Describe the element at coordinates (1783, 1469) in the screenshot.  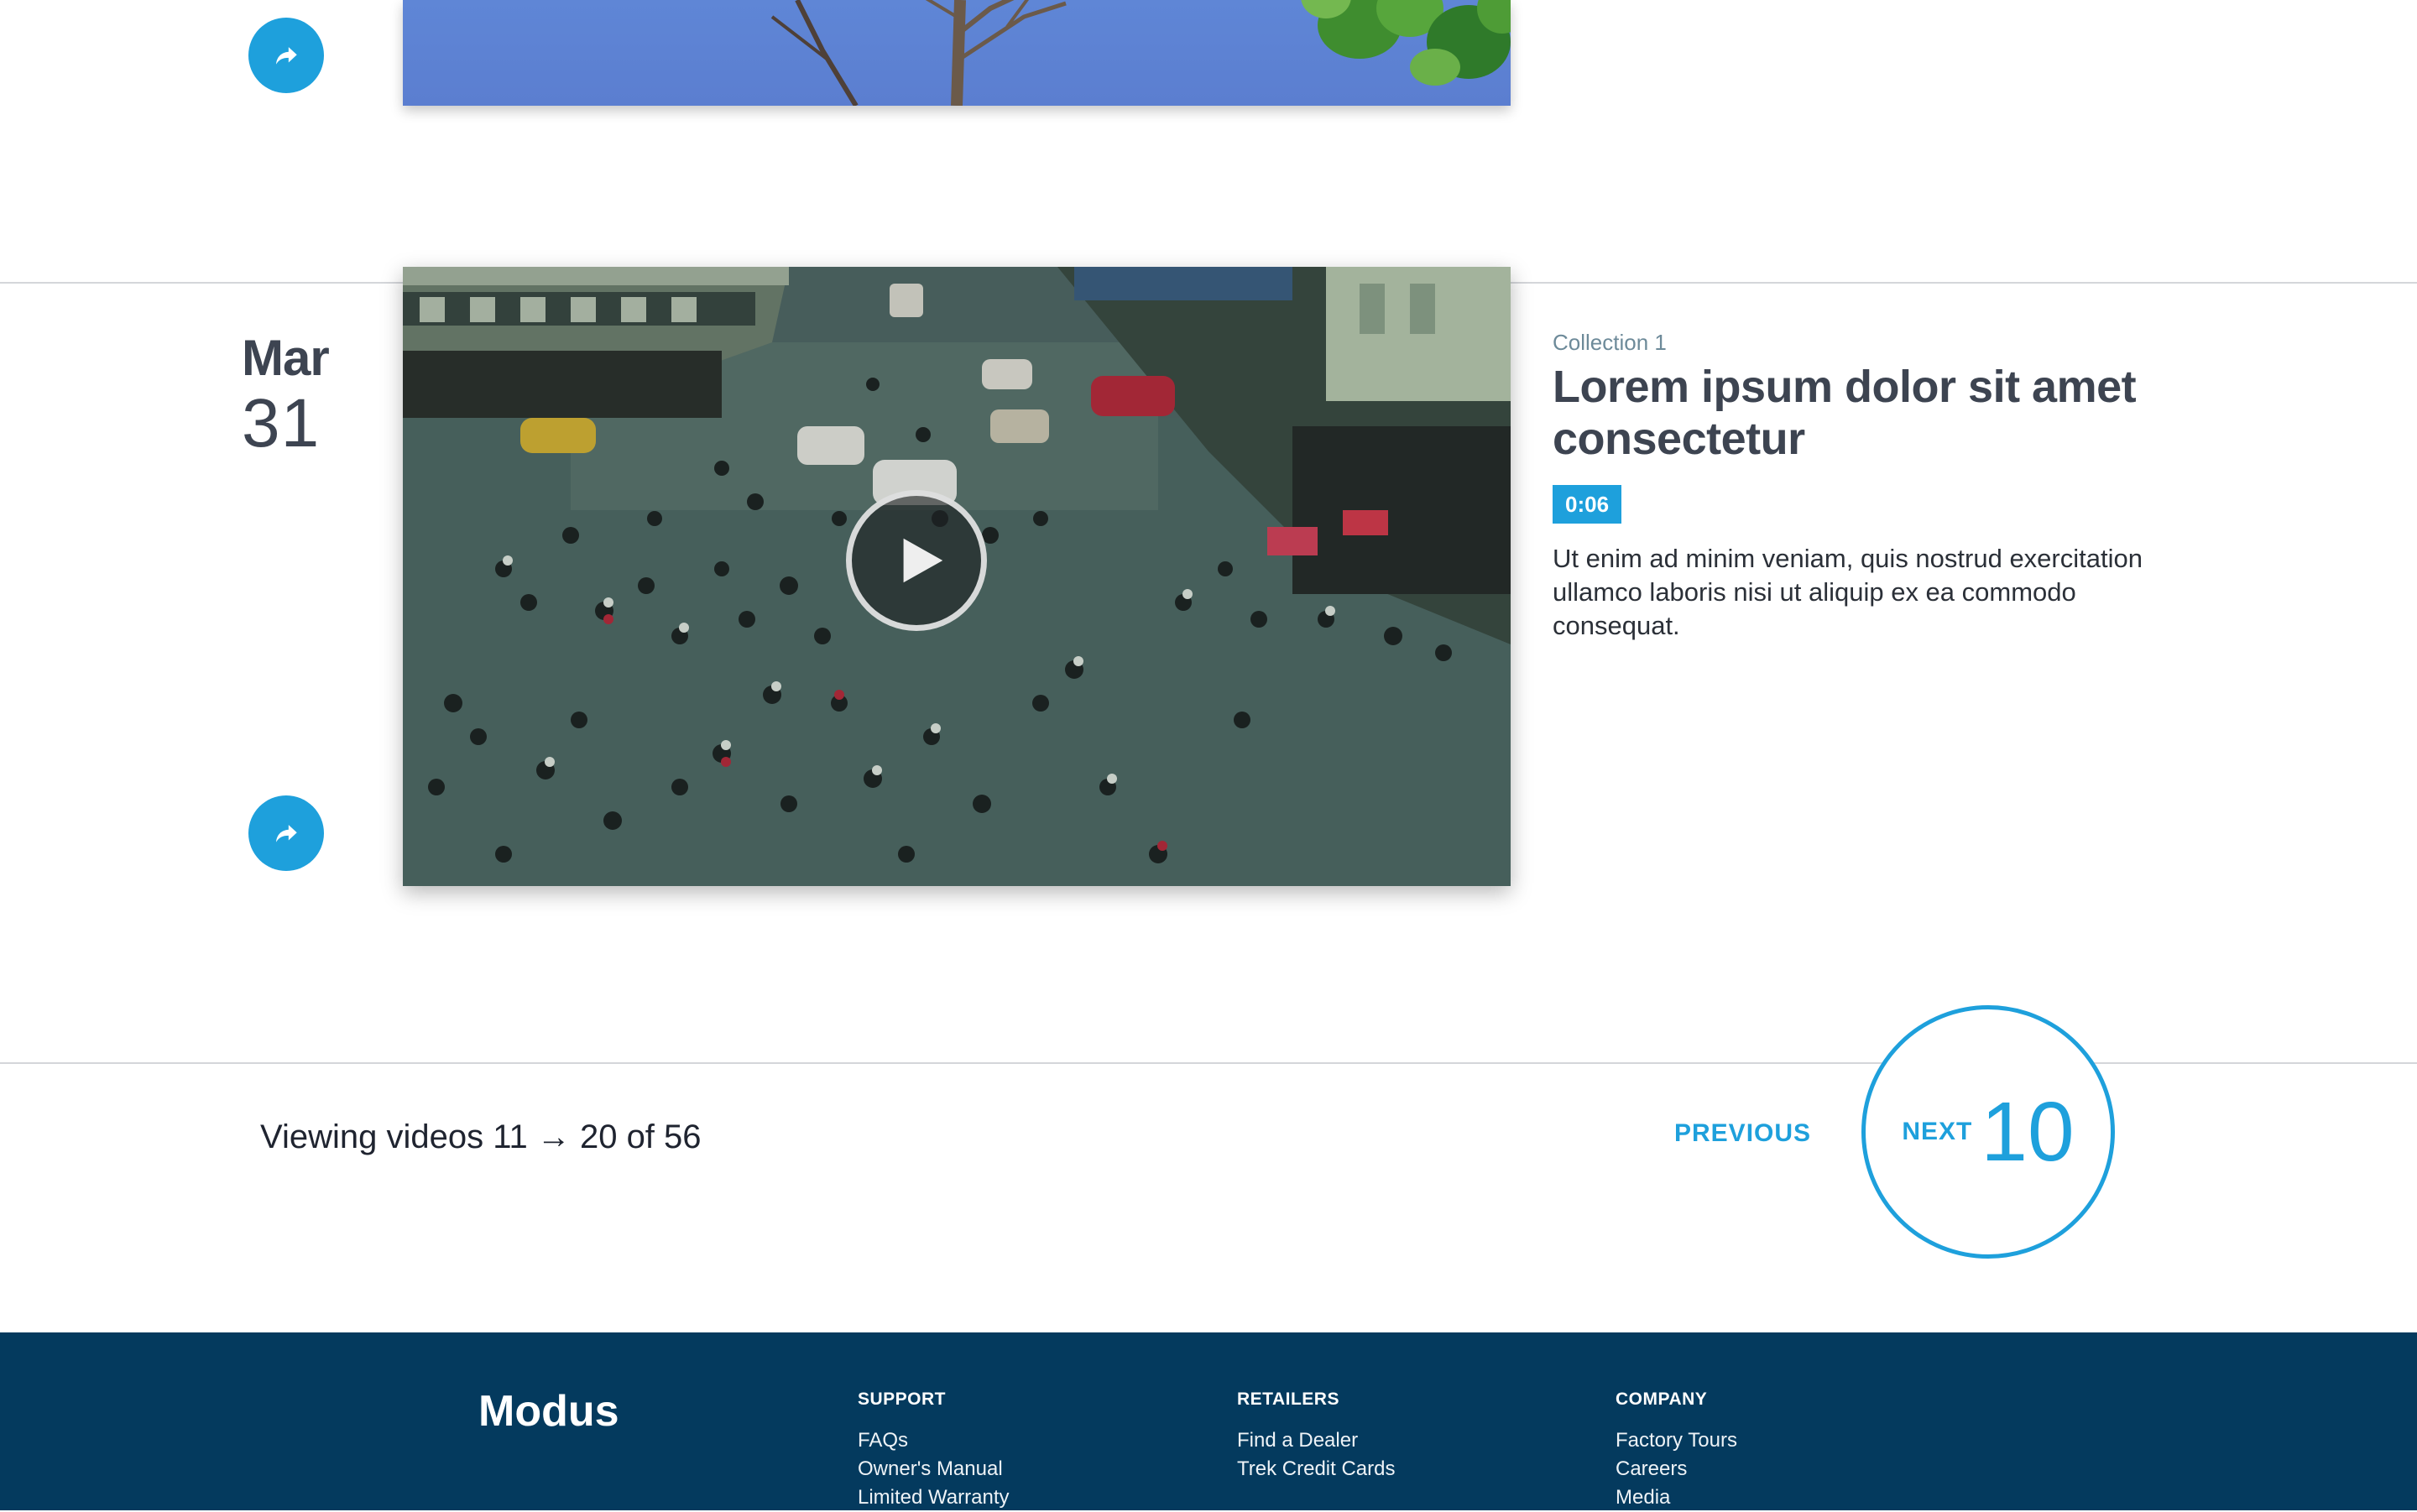
I see `footer-link: Careers` at that location.